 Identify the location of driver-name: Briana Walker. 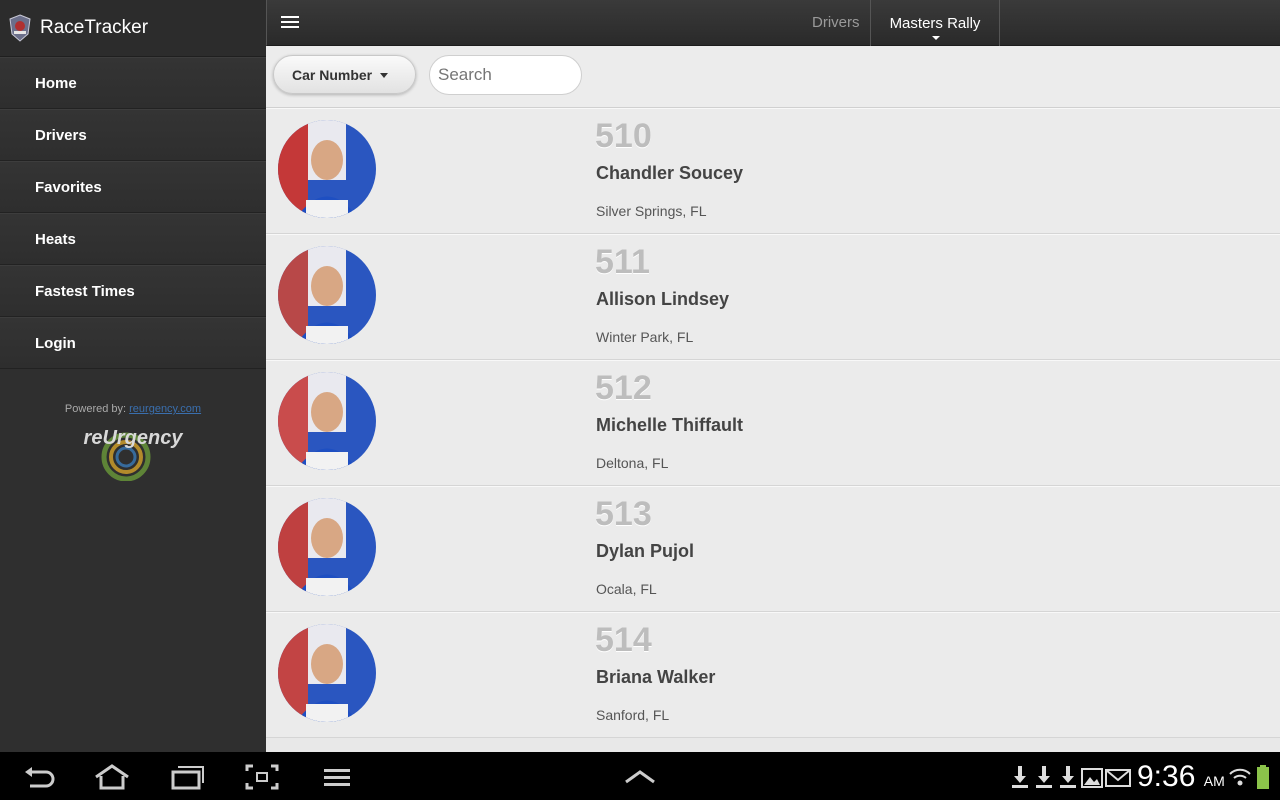
(656, 677).